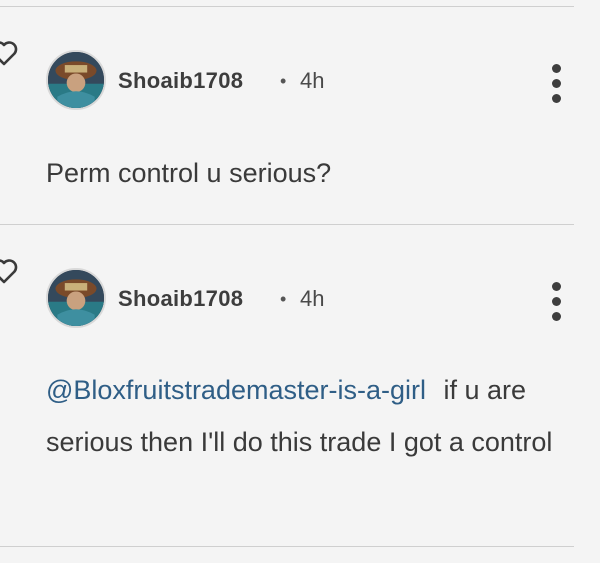 The image size is (600, 563). What do you see at coordinates (236, 390) in the screenshot?
I see `user-mention-link: @Bloxfruitstrademaster-is-a-girl` at bounding box center [236, 390].